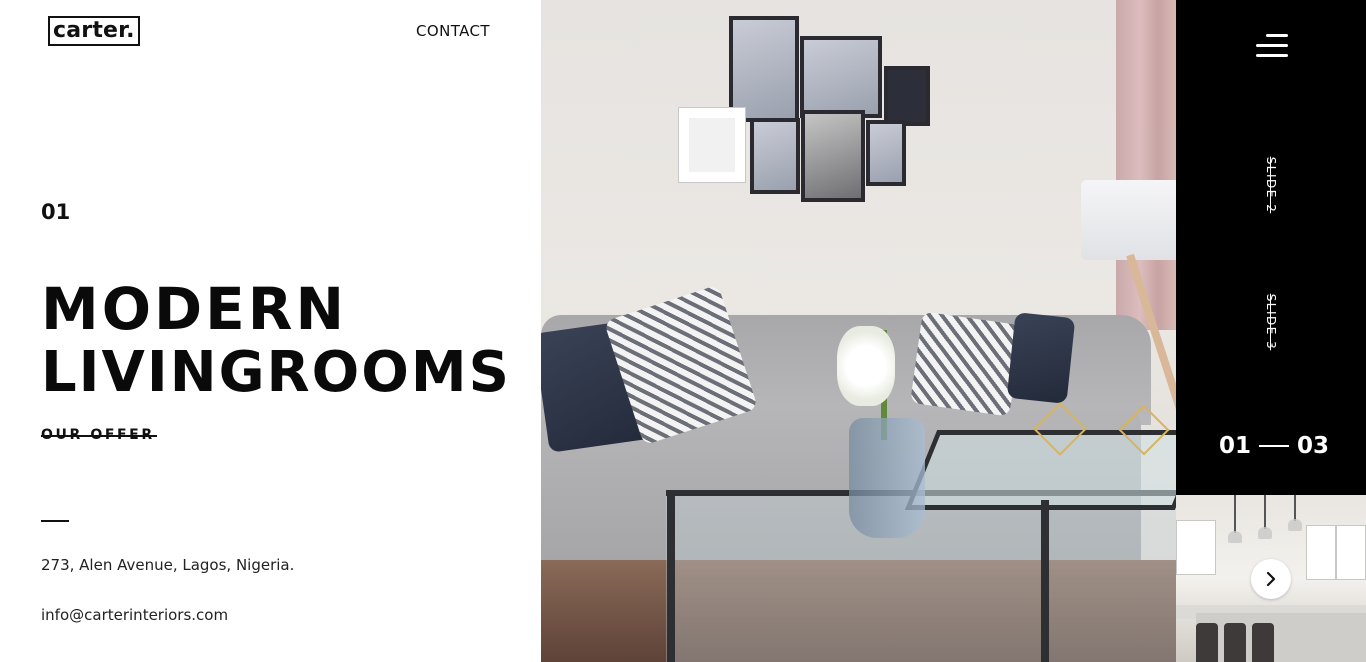  Describe the element at coordinates (453, 31) in the screenshot. I see `contact-link: CONTACT` at that location.